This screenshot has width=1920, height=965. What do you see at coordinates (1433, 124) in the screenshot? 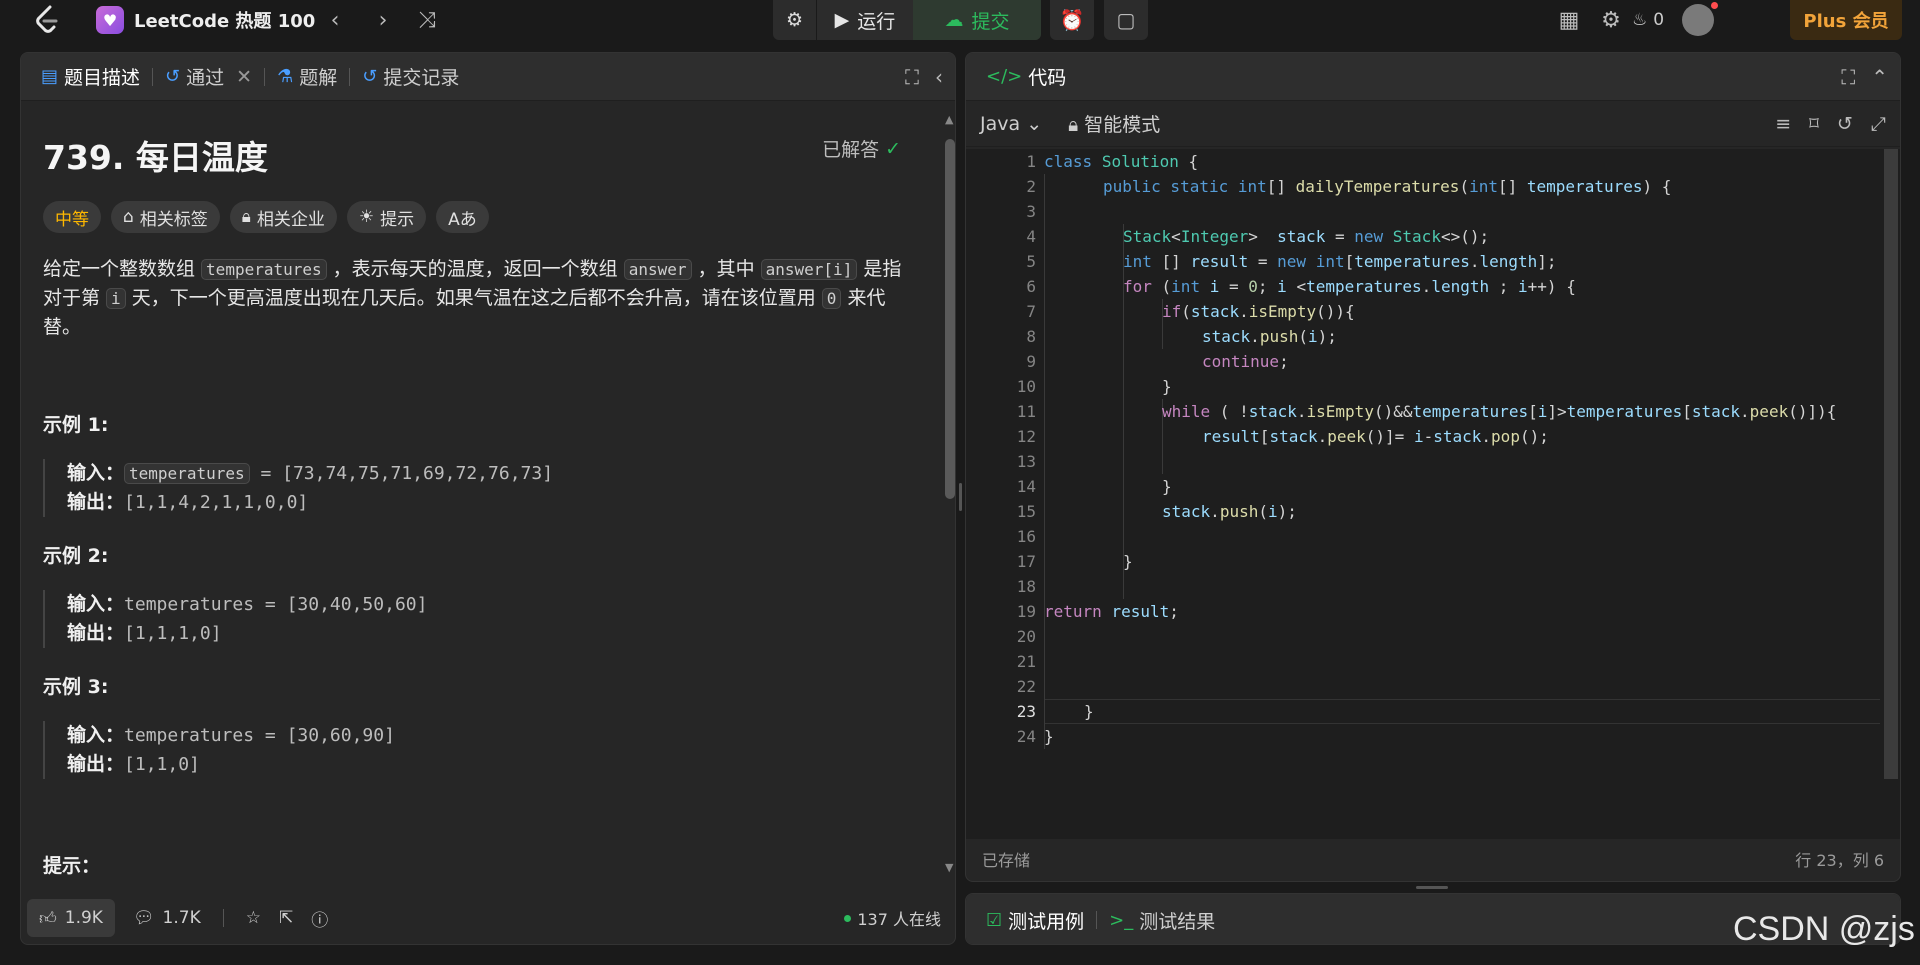
I see `editor-toolbar: Java ⌄ 🔒︎ 智能模式 ≡ ⌑ ↺ ⤢` at bounding box center [1433, 124].